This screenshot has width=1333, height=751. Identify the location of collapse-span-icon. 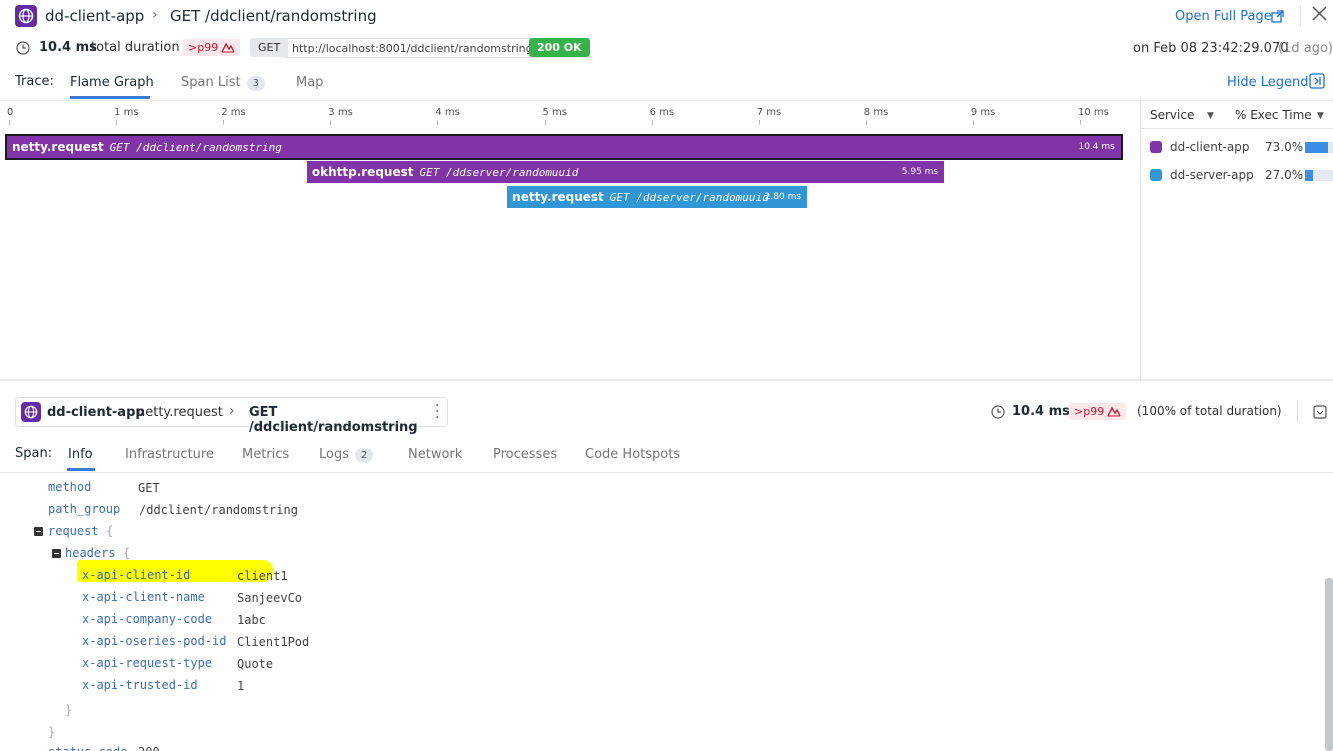
(1320, 413).